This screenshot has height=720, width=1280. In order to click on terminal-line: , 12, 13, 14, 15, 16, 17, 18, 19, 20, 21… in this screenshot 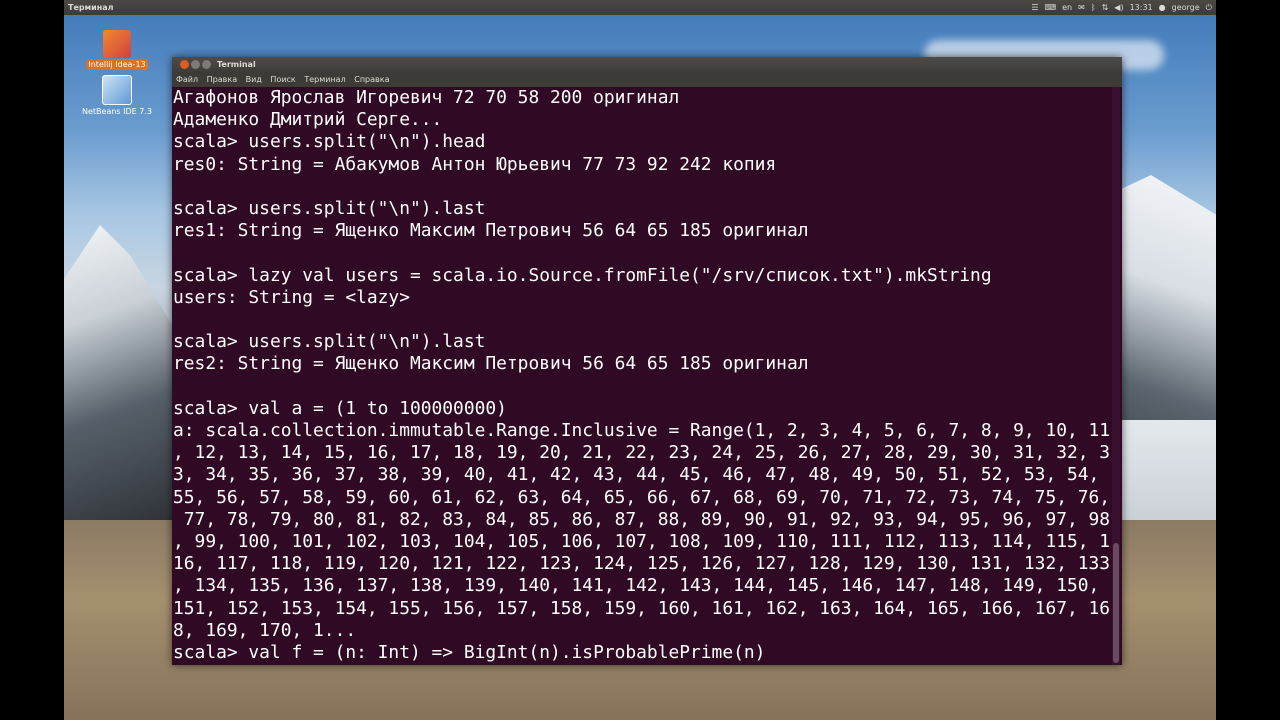, I will do `click(642, 453)`.